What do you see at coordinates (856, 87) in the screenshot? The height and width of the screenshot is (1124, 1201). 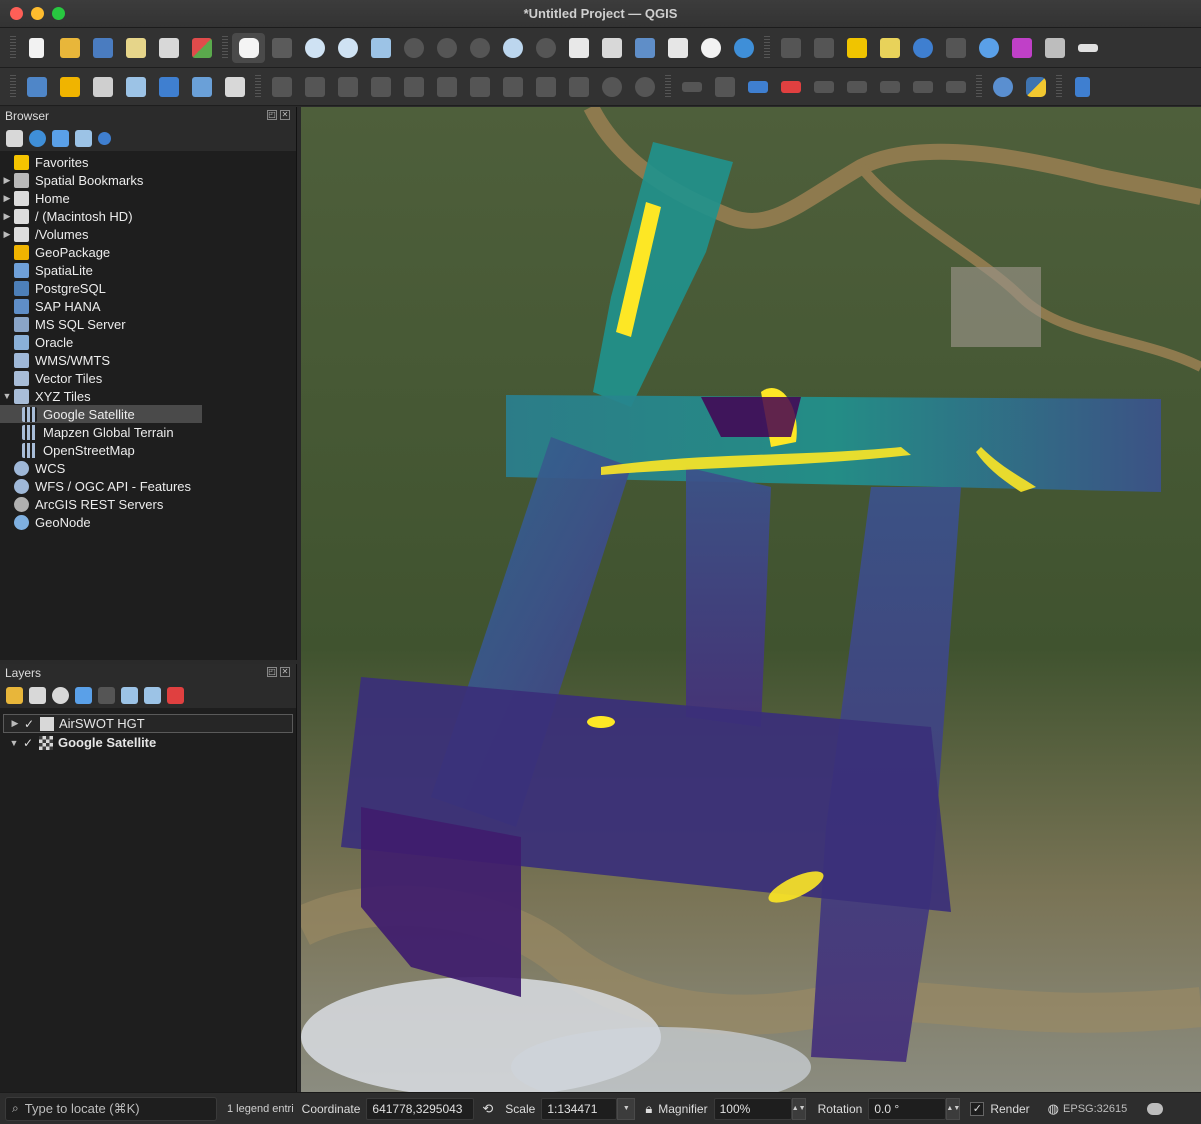 I see `move-label-button` at bounding box center [856, 87].